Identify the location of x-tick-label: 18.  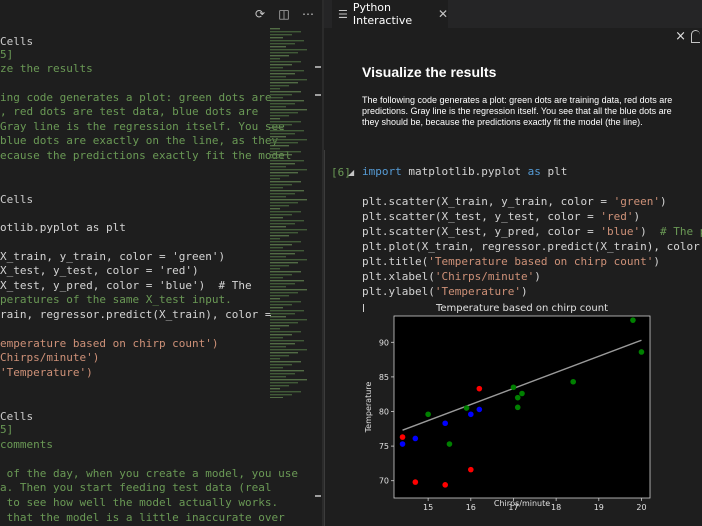
(556, 507).